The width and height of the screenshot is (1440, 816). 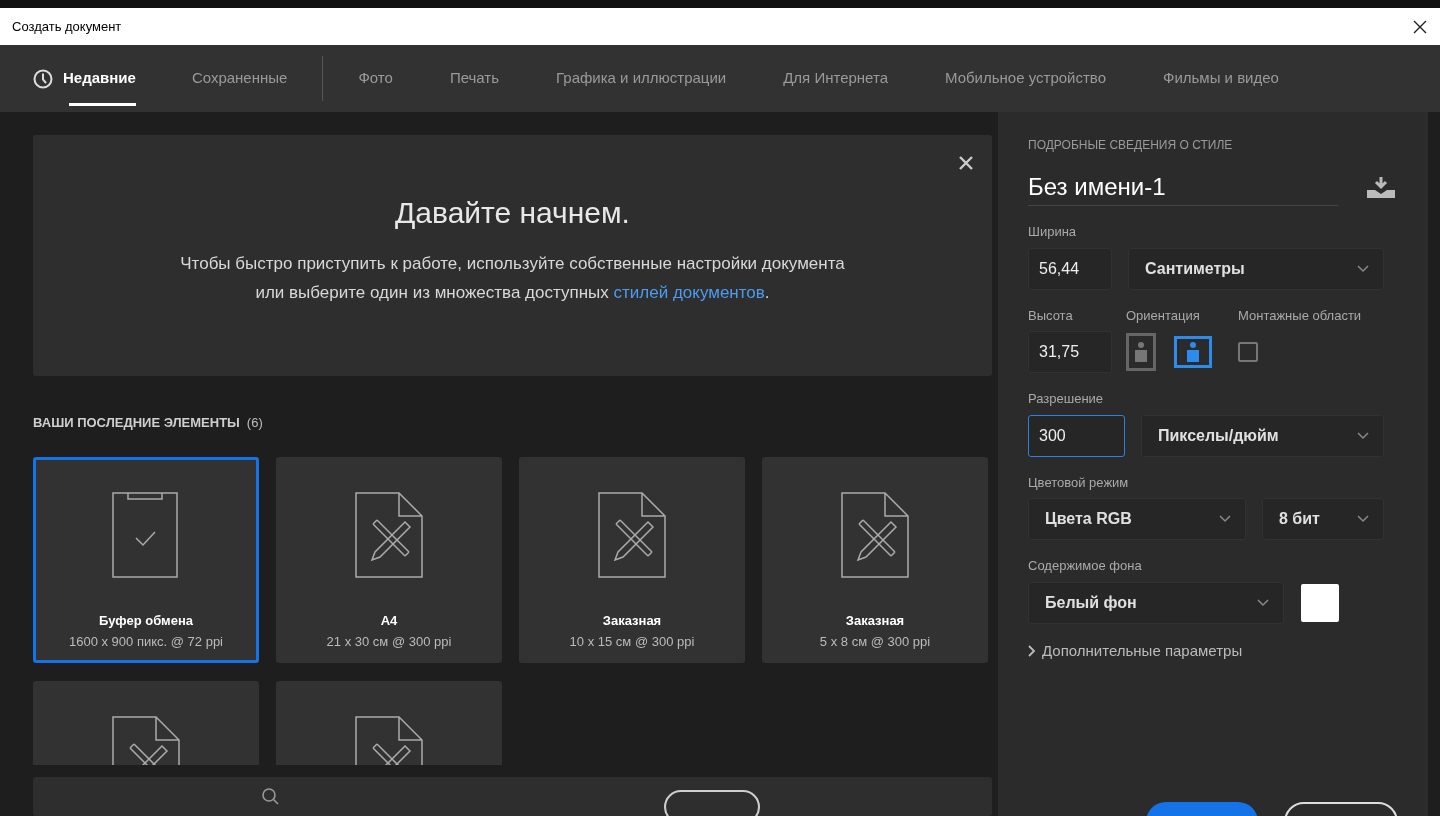 What do you see at coordinates (389, 642) in the screenshot?
I see `card-details: 21 x 30 см @ 300 ppi` at bounding box center [389, 642].